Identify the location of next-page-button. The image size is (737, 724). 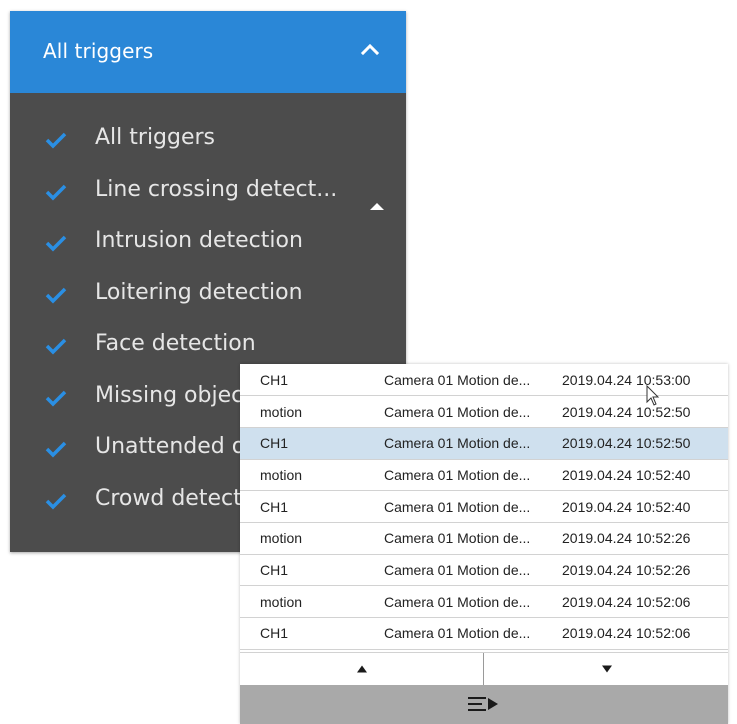
(606, 669).